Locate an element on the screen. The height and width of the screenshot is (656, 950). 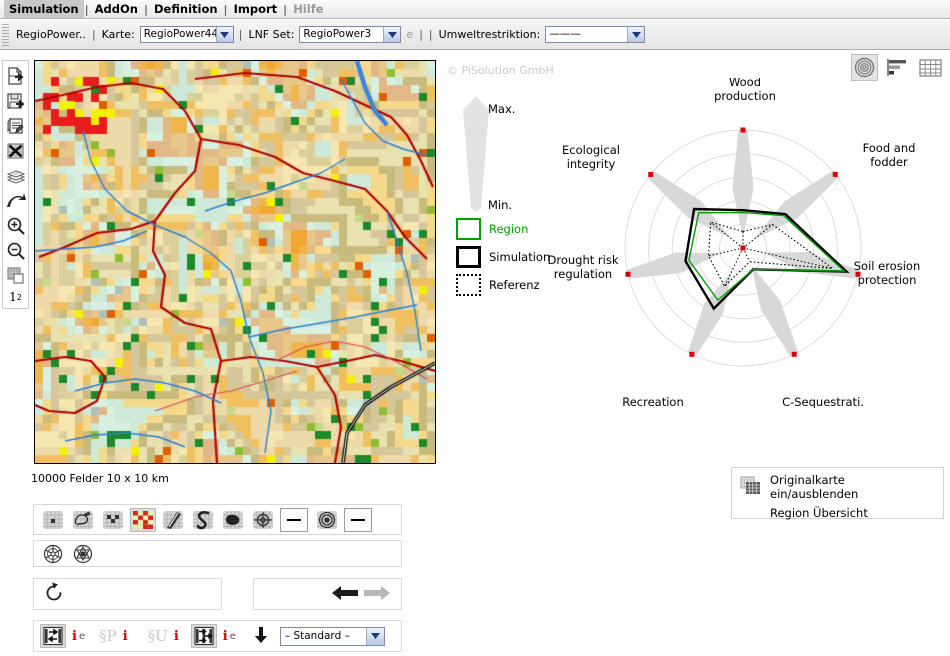
line-tool is located at coordinates (173, 520).